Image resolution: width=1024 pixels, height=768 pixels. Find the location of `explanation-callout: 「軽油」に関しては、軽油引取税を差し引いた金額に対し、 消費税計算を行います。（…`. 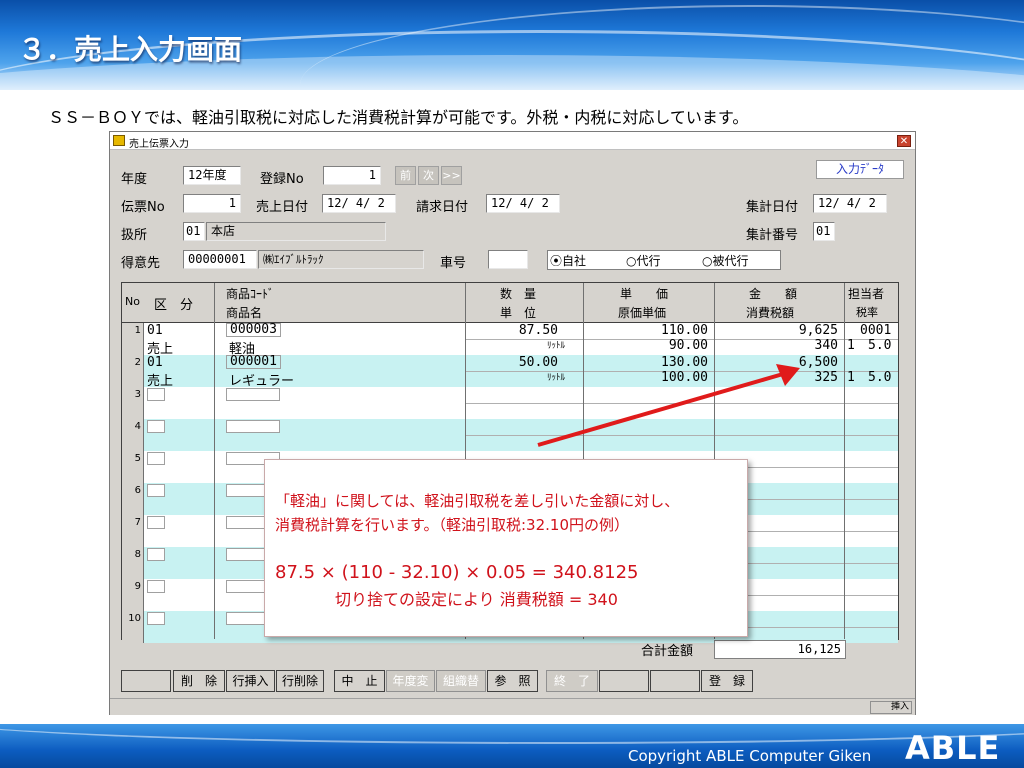

explanation-callout: 「軽油」に関しては、軽油引取税を差し引いた金額に対し、 消費税計算を行います。（… is located at coordinates (506, 548).